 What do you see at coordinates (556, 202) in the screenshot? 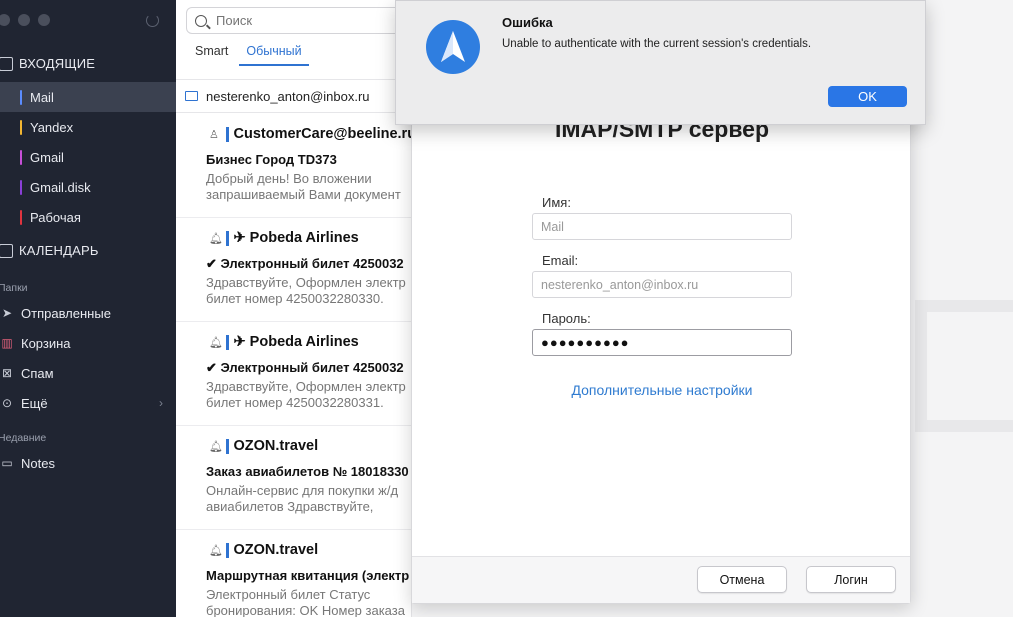
I see `name-label: Имя:` at bounding box center [556, 202].